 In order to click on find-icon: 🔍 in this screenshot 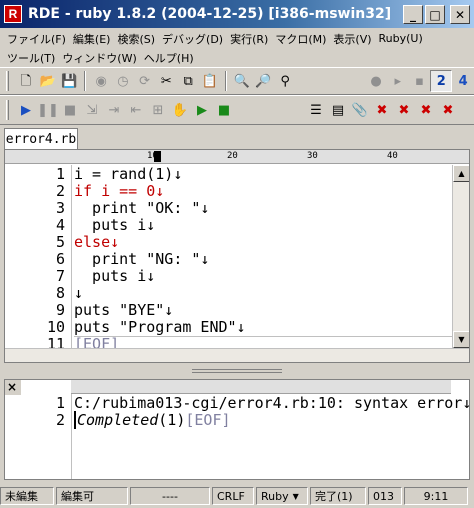, I will do `click(242, 81)`.